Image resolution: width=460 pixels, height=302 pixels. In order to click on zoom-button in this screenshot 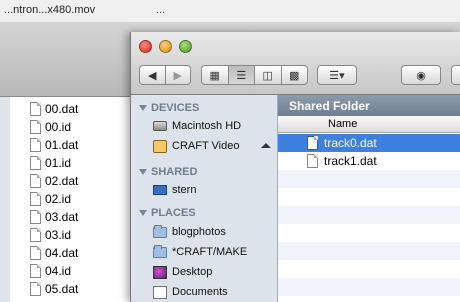, I will do `click(185, 46)`.